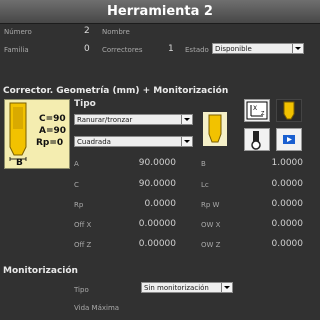  What do you see at coordinates (19, 163) in the screenshot?
I see `tool-b-label: B` at bounding box center [19, 163].